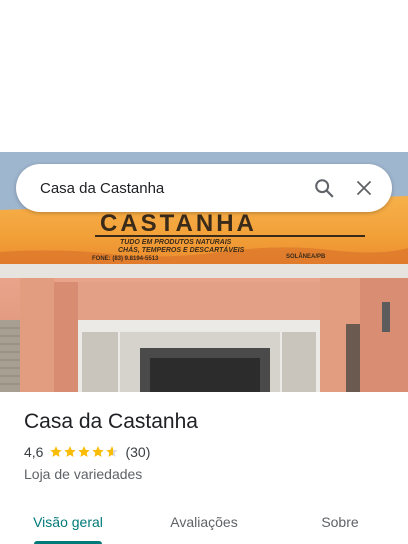  What do you see at coordinates (306, 256) in the screenshot?
I see `sign-city: SOLÂNEA/PB` at bounding box center [306, 256].